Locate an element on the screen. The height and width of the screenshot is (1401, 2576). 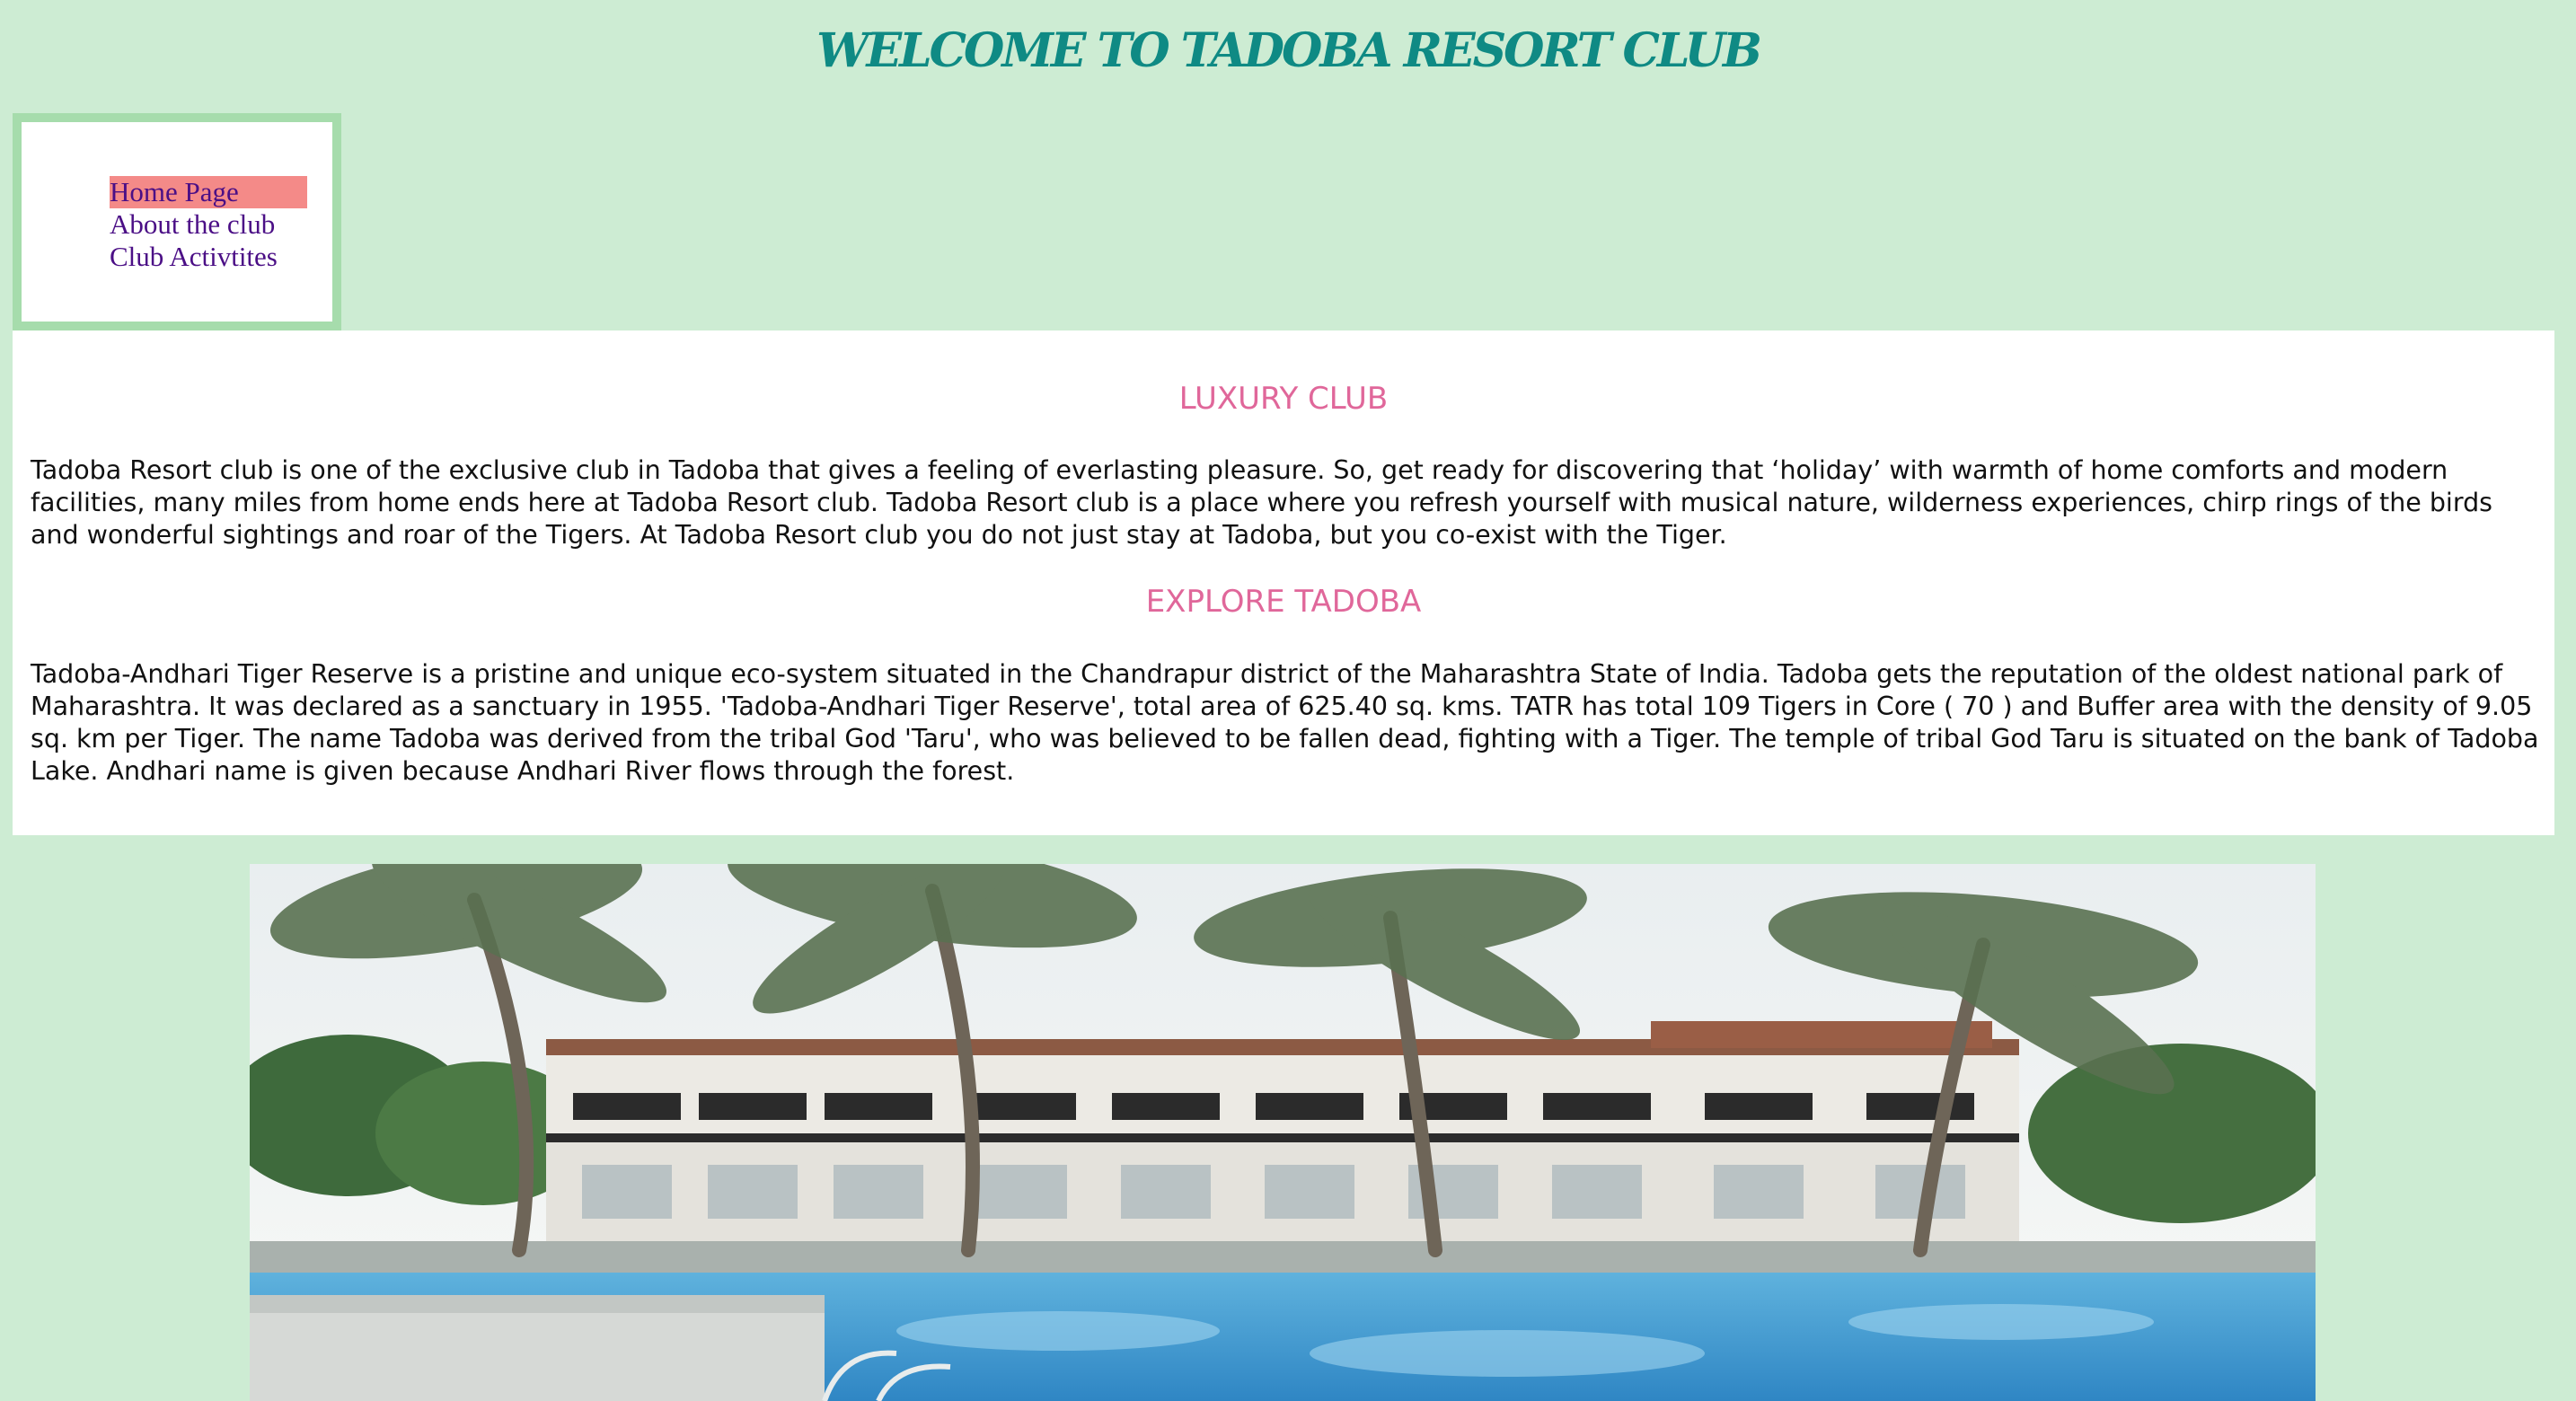
luxury-club-heading: LUXURY CLUB is located at coordinates (1283, 399).